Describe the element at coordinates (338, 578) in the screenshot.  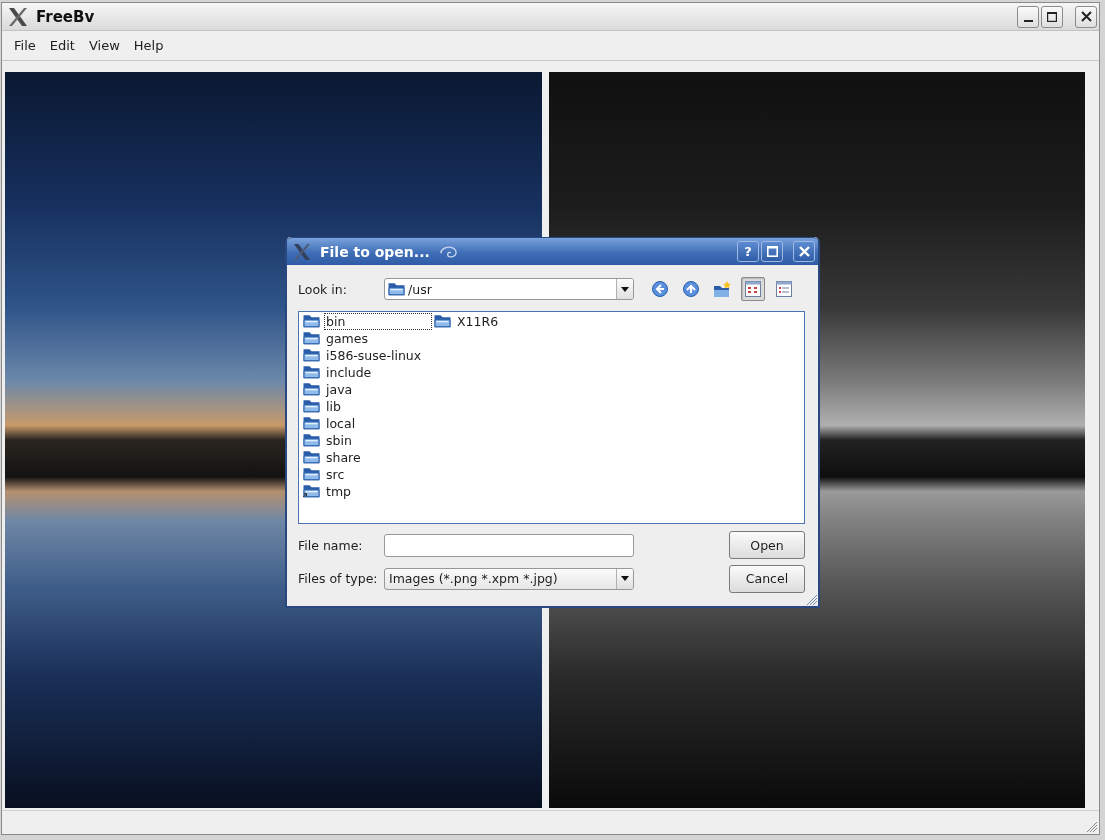
I see `field-label: Files of type:` at that location.